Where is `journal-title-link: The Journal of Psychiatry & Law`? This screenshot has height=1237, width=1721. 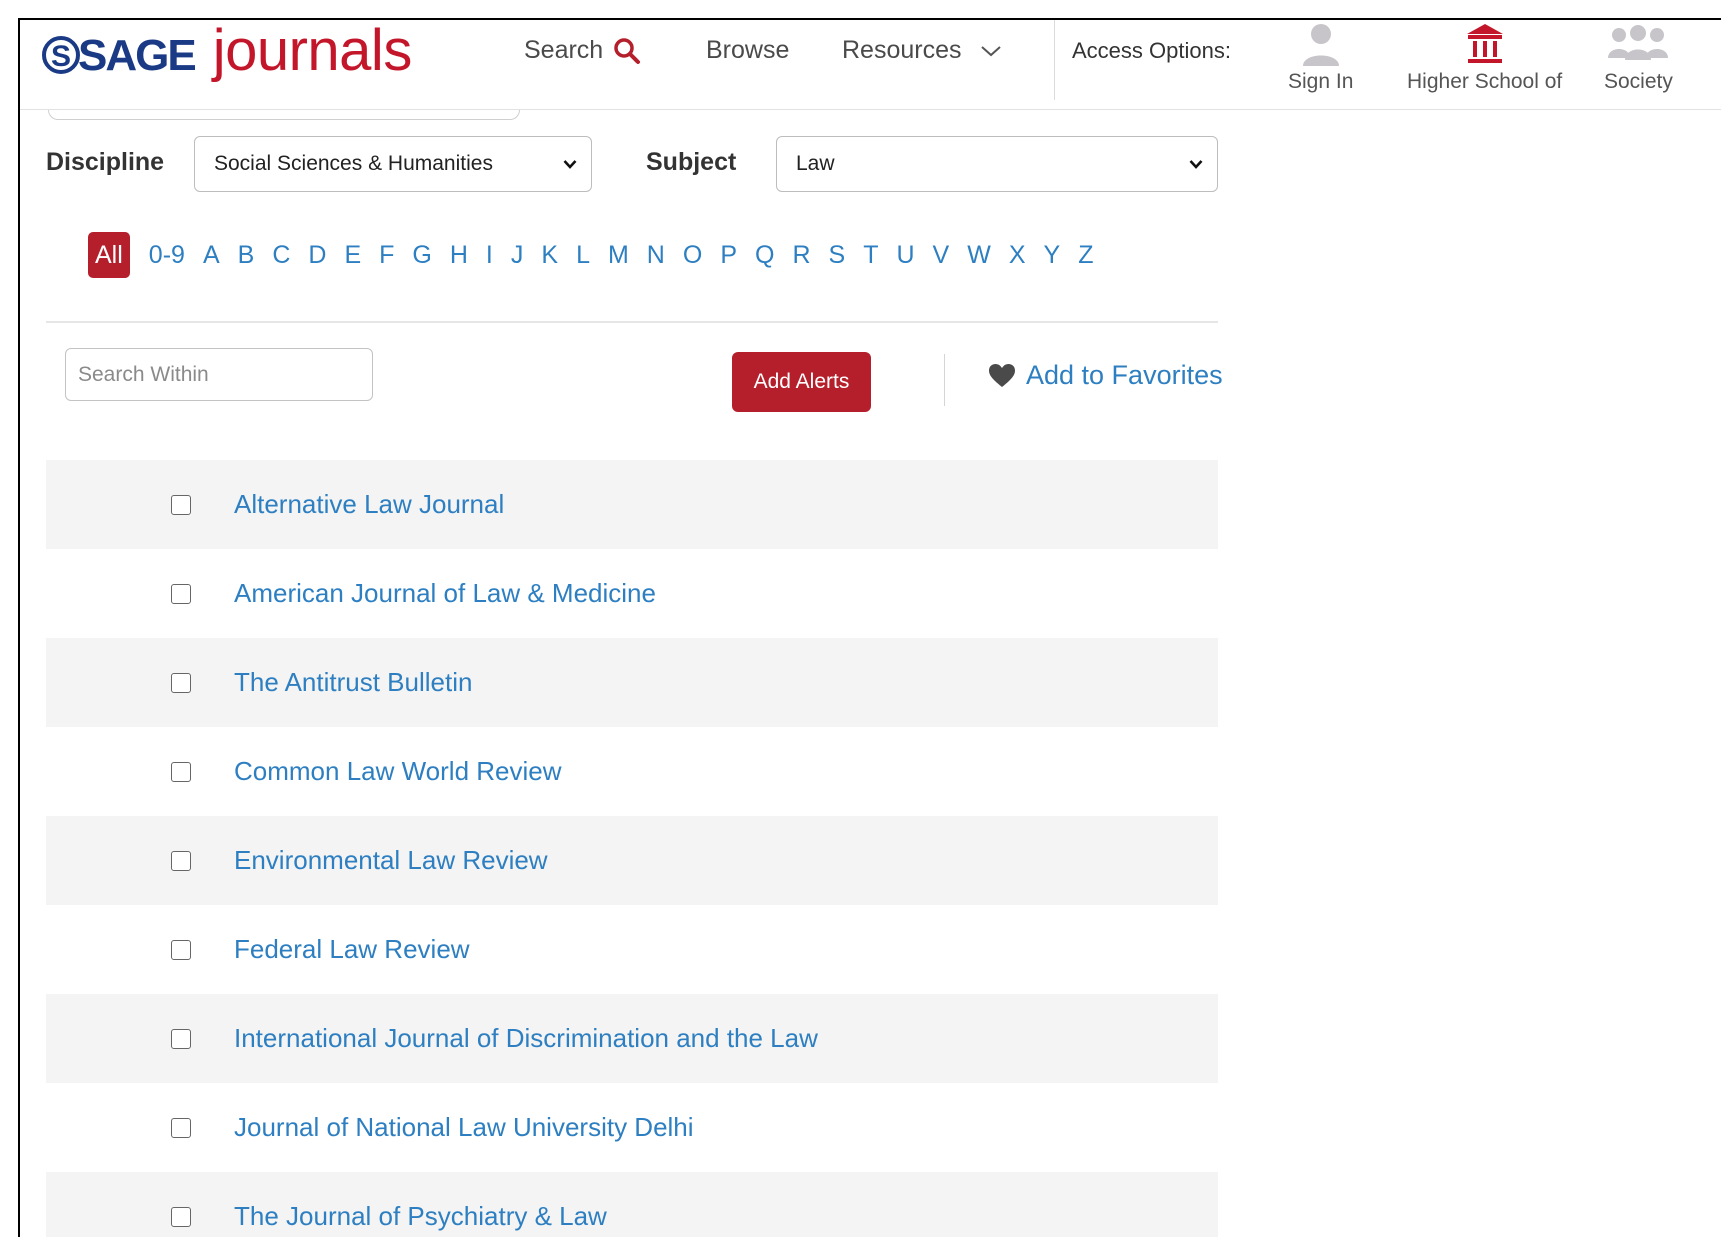
journal-title-link: The Journal of Psychiatry & Law is located at coordinates (420, 1216).